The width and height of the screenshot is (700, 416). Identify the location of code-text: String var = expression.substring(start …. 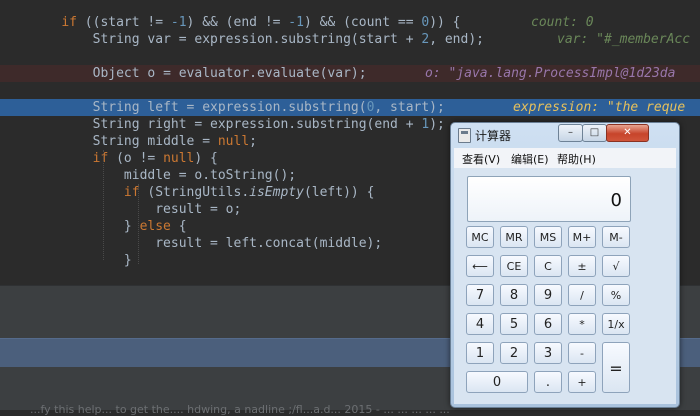
(288, 39).